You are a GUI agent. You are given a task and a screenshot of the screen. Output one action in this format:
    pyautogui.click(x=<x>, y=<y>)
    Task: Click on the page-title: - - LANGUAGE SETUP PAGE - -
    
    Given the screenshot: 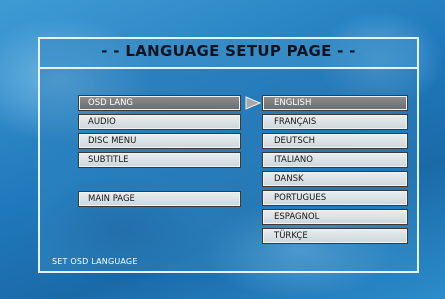 What is the action you would take?
    pyautogui.click(x=228, y=51)
    